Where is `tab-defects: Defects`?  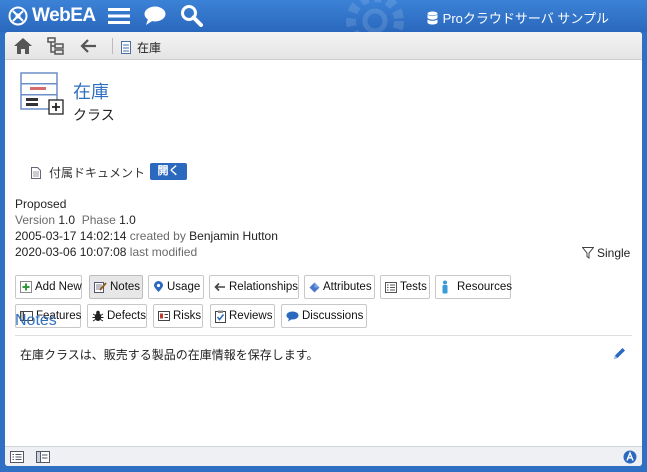 tab-defects: Defects is located at coordinates (117, 316).